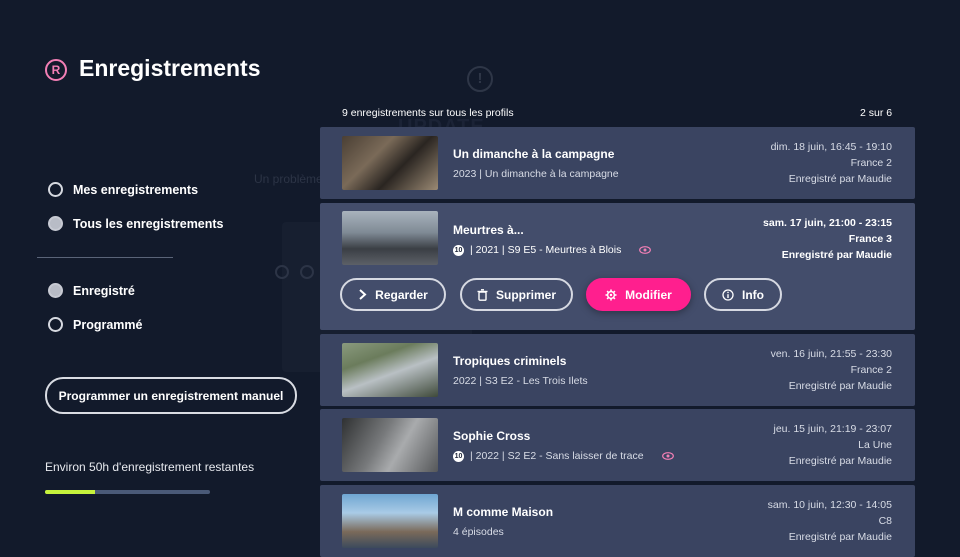 The height and width of the screenshot is (557, 960). I want to click on edit-button-label: Modifier, so click(648, 294).